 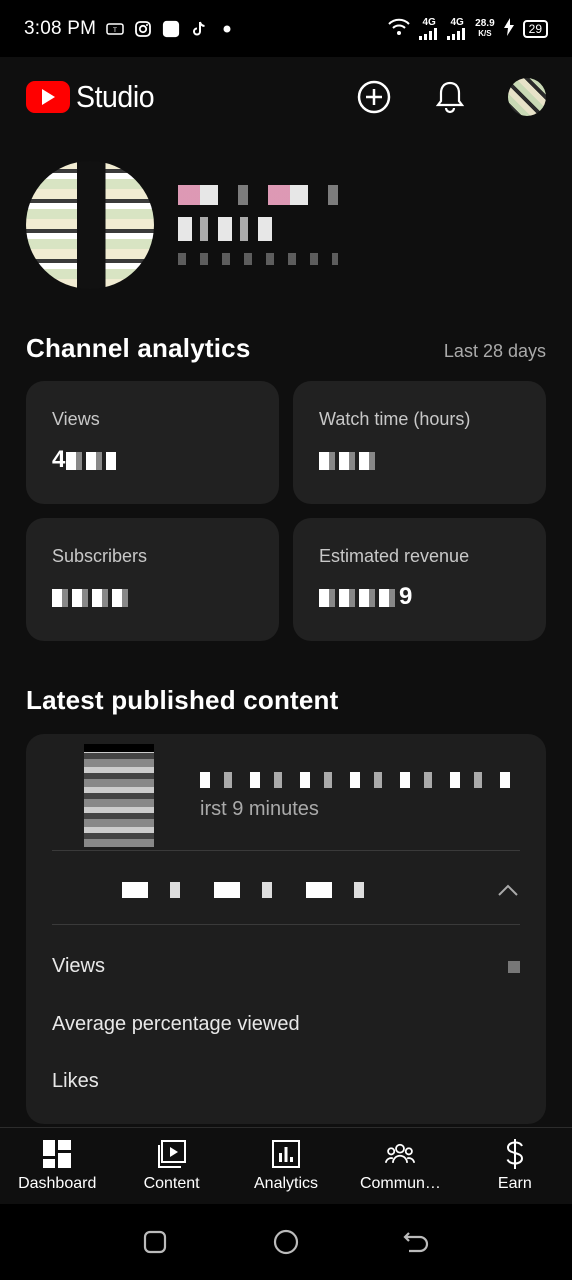 I want to click on channel-header, so click(x=182, y=225).